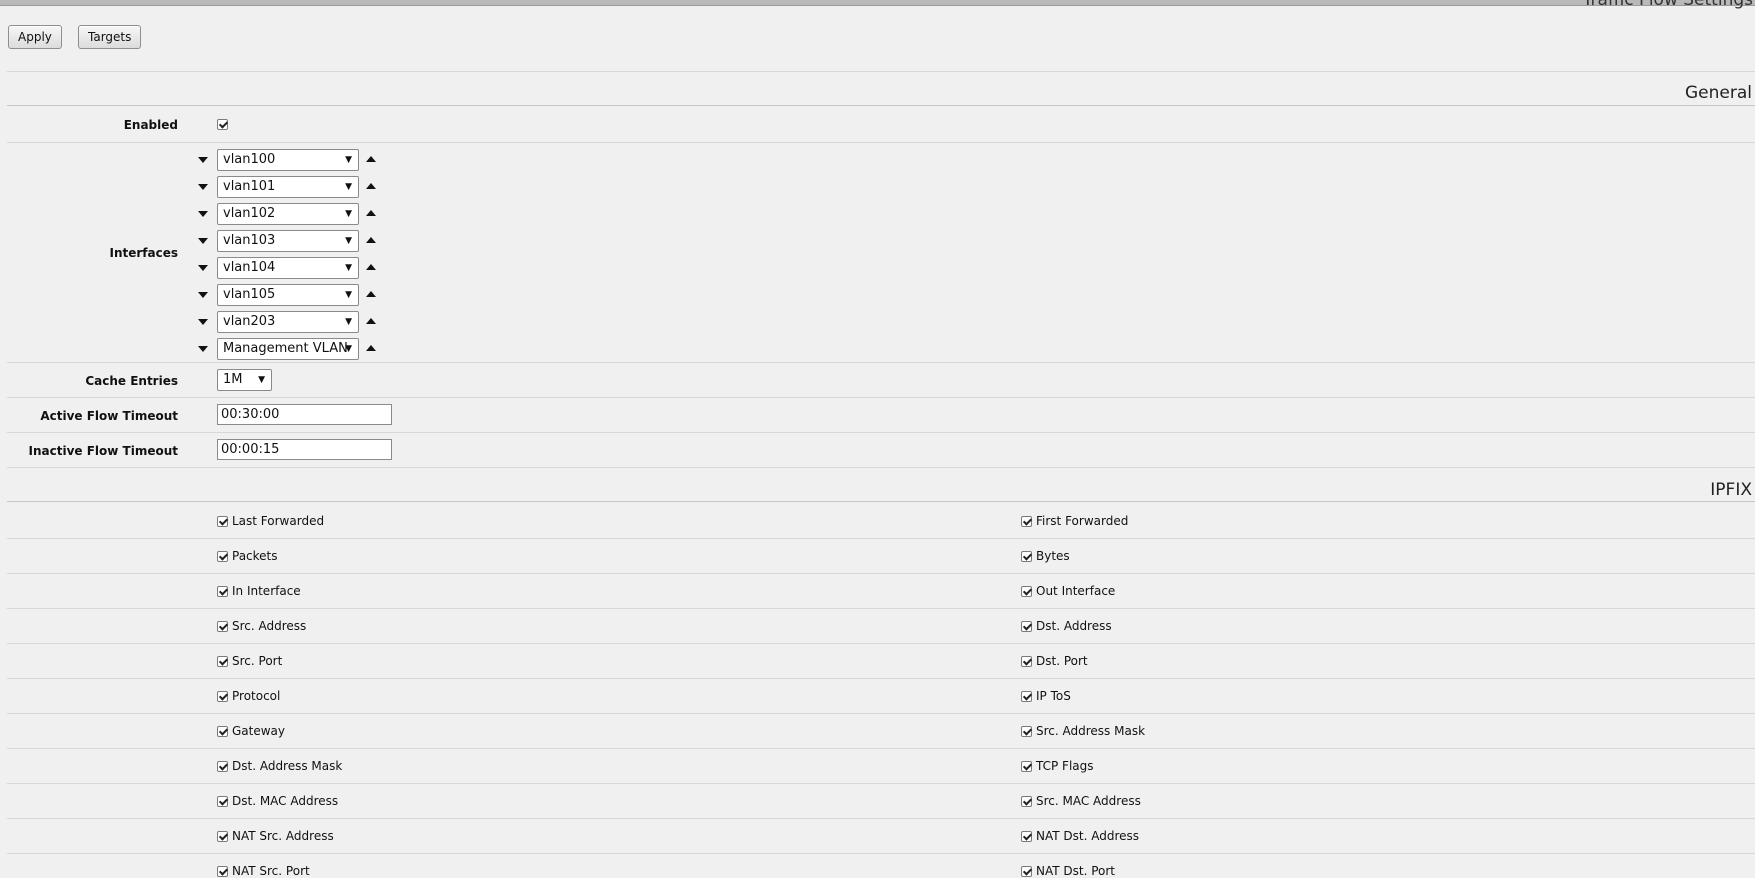  What do you see at coordinates (1667, 5) in the screenshot?
I see `window-title: Traffic Flow Settings` at bounding box center [1667, 5].